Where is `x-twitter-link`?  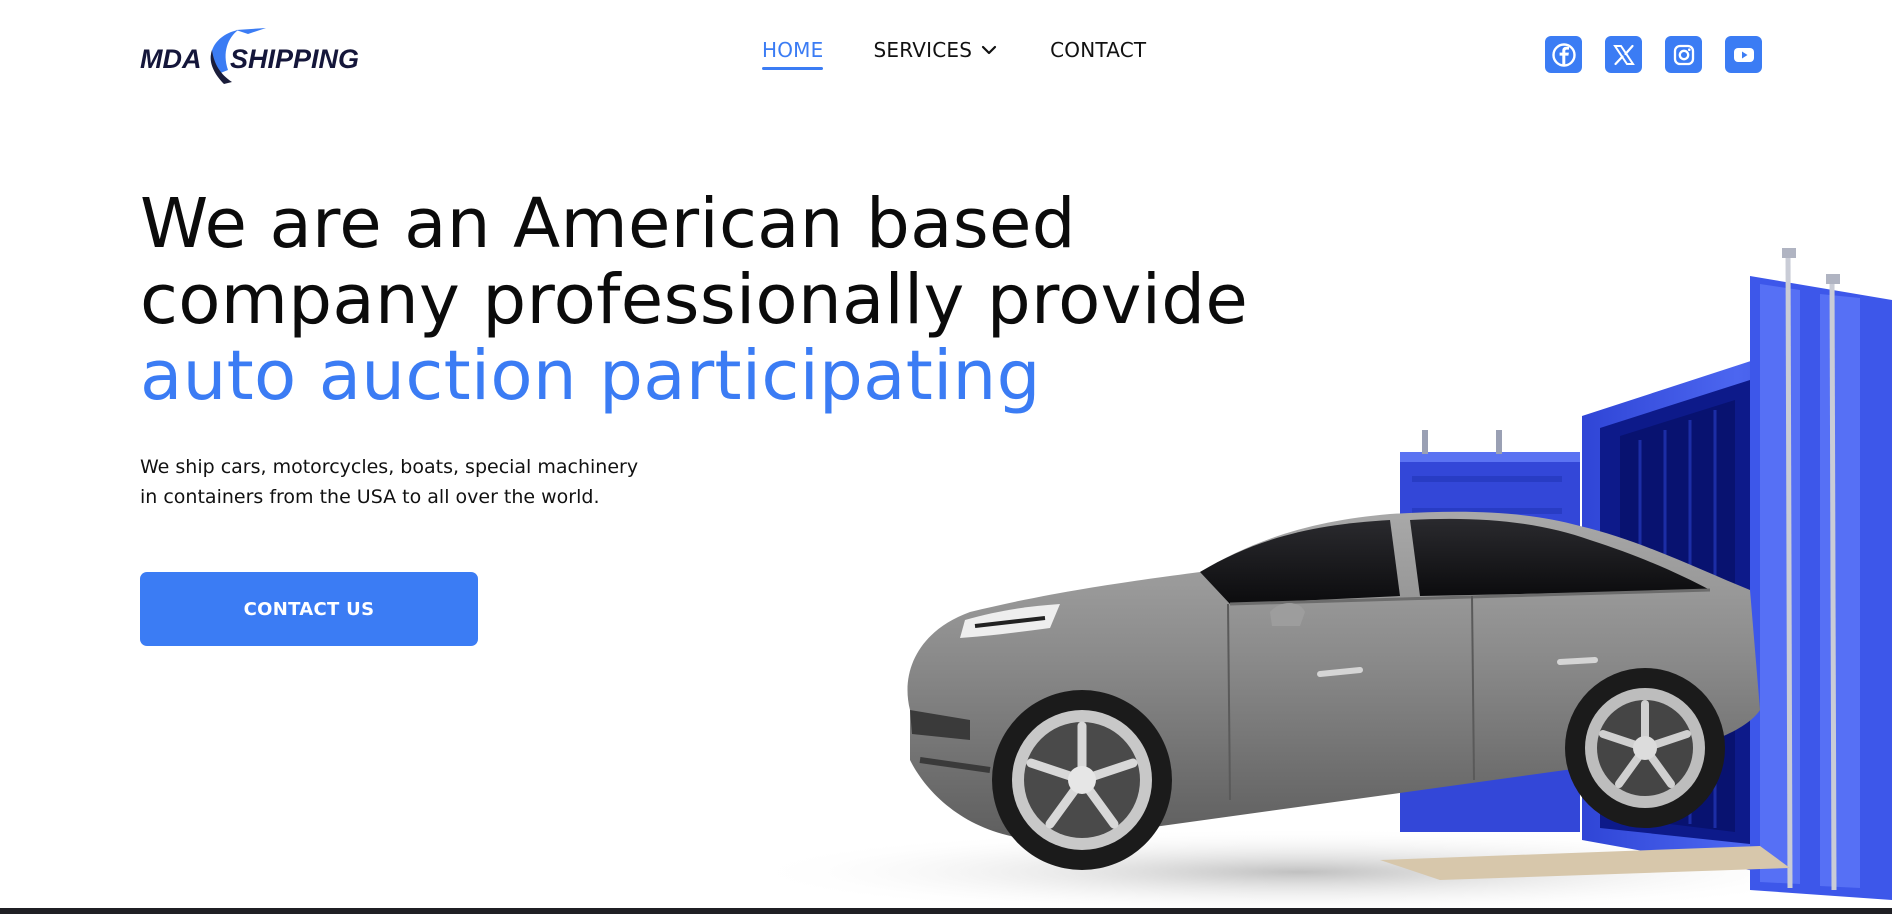 x-twitter-link is located at coordinates (1623, 54).